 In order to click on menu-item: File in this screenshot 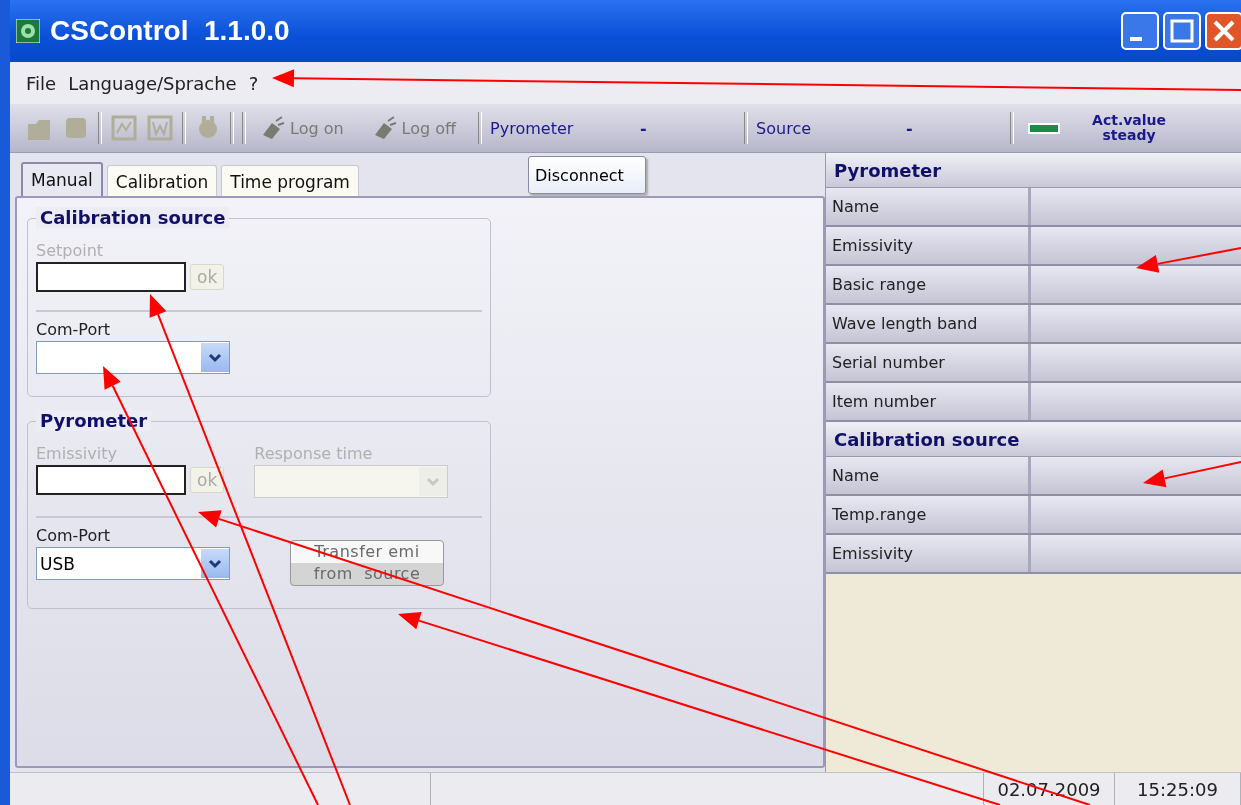, I will do `click(41, 83)`.